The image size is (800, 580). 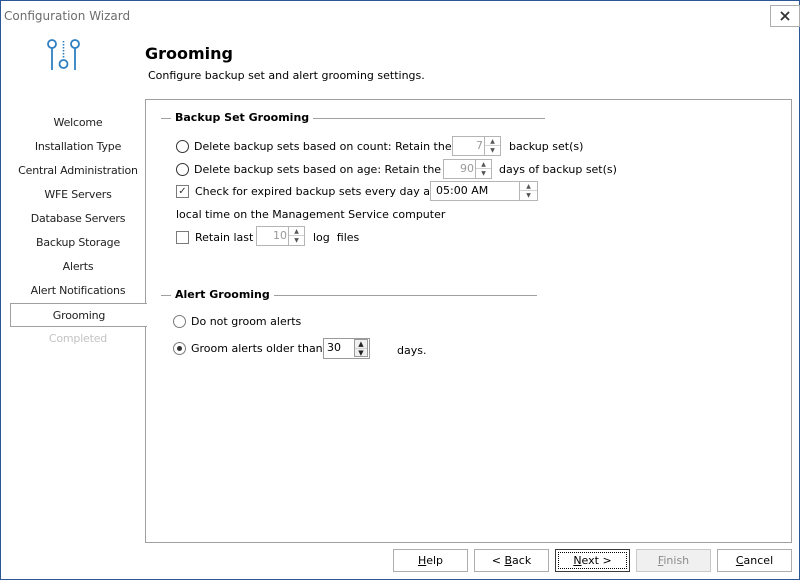 What do you see at coordinates (63, 54) in the screenshot?
I see `wizard-logo-icon` at bounding box center [63, 54].